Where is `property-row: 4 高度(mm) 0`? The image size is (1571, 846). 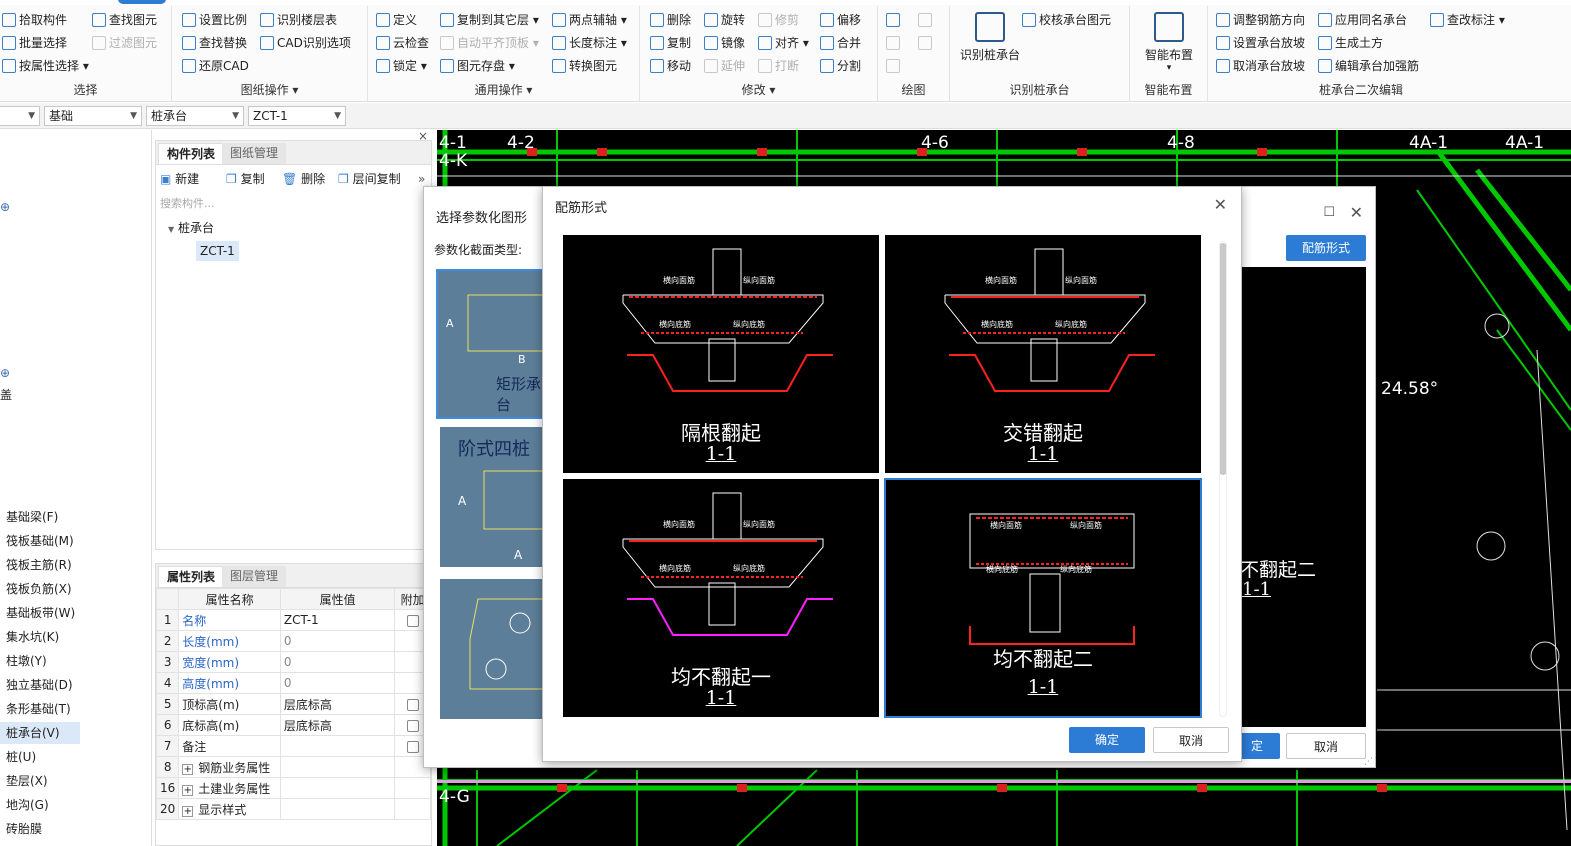
property-row: 4 高度(mm) 0 is located at coordinates (293, 683).